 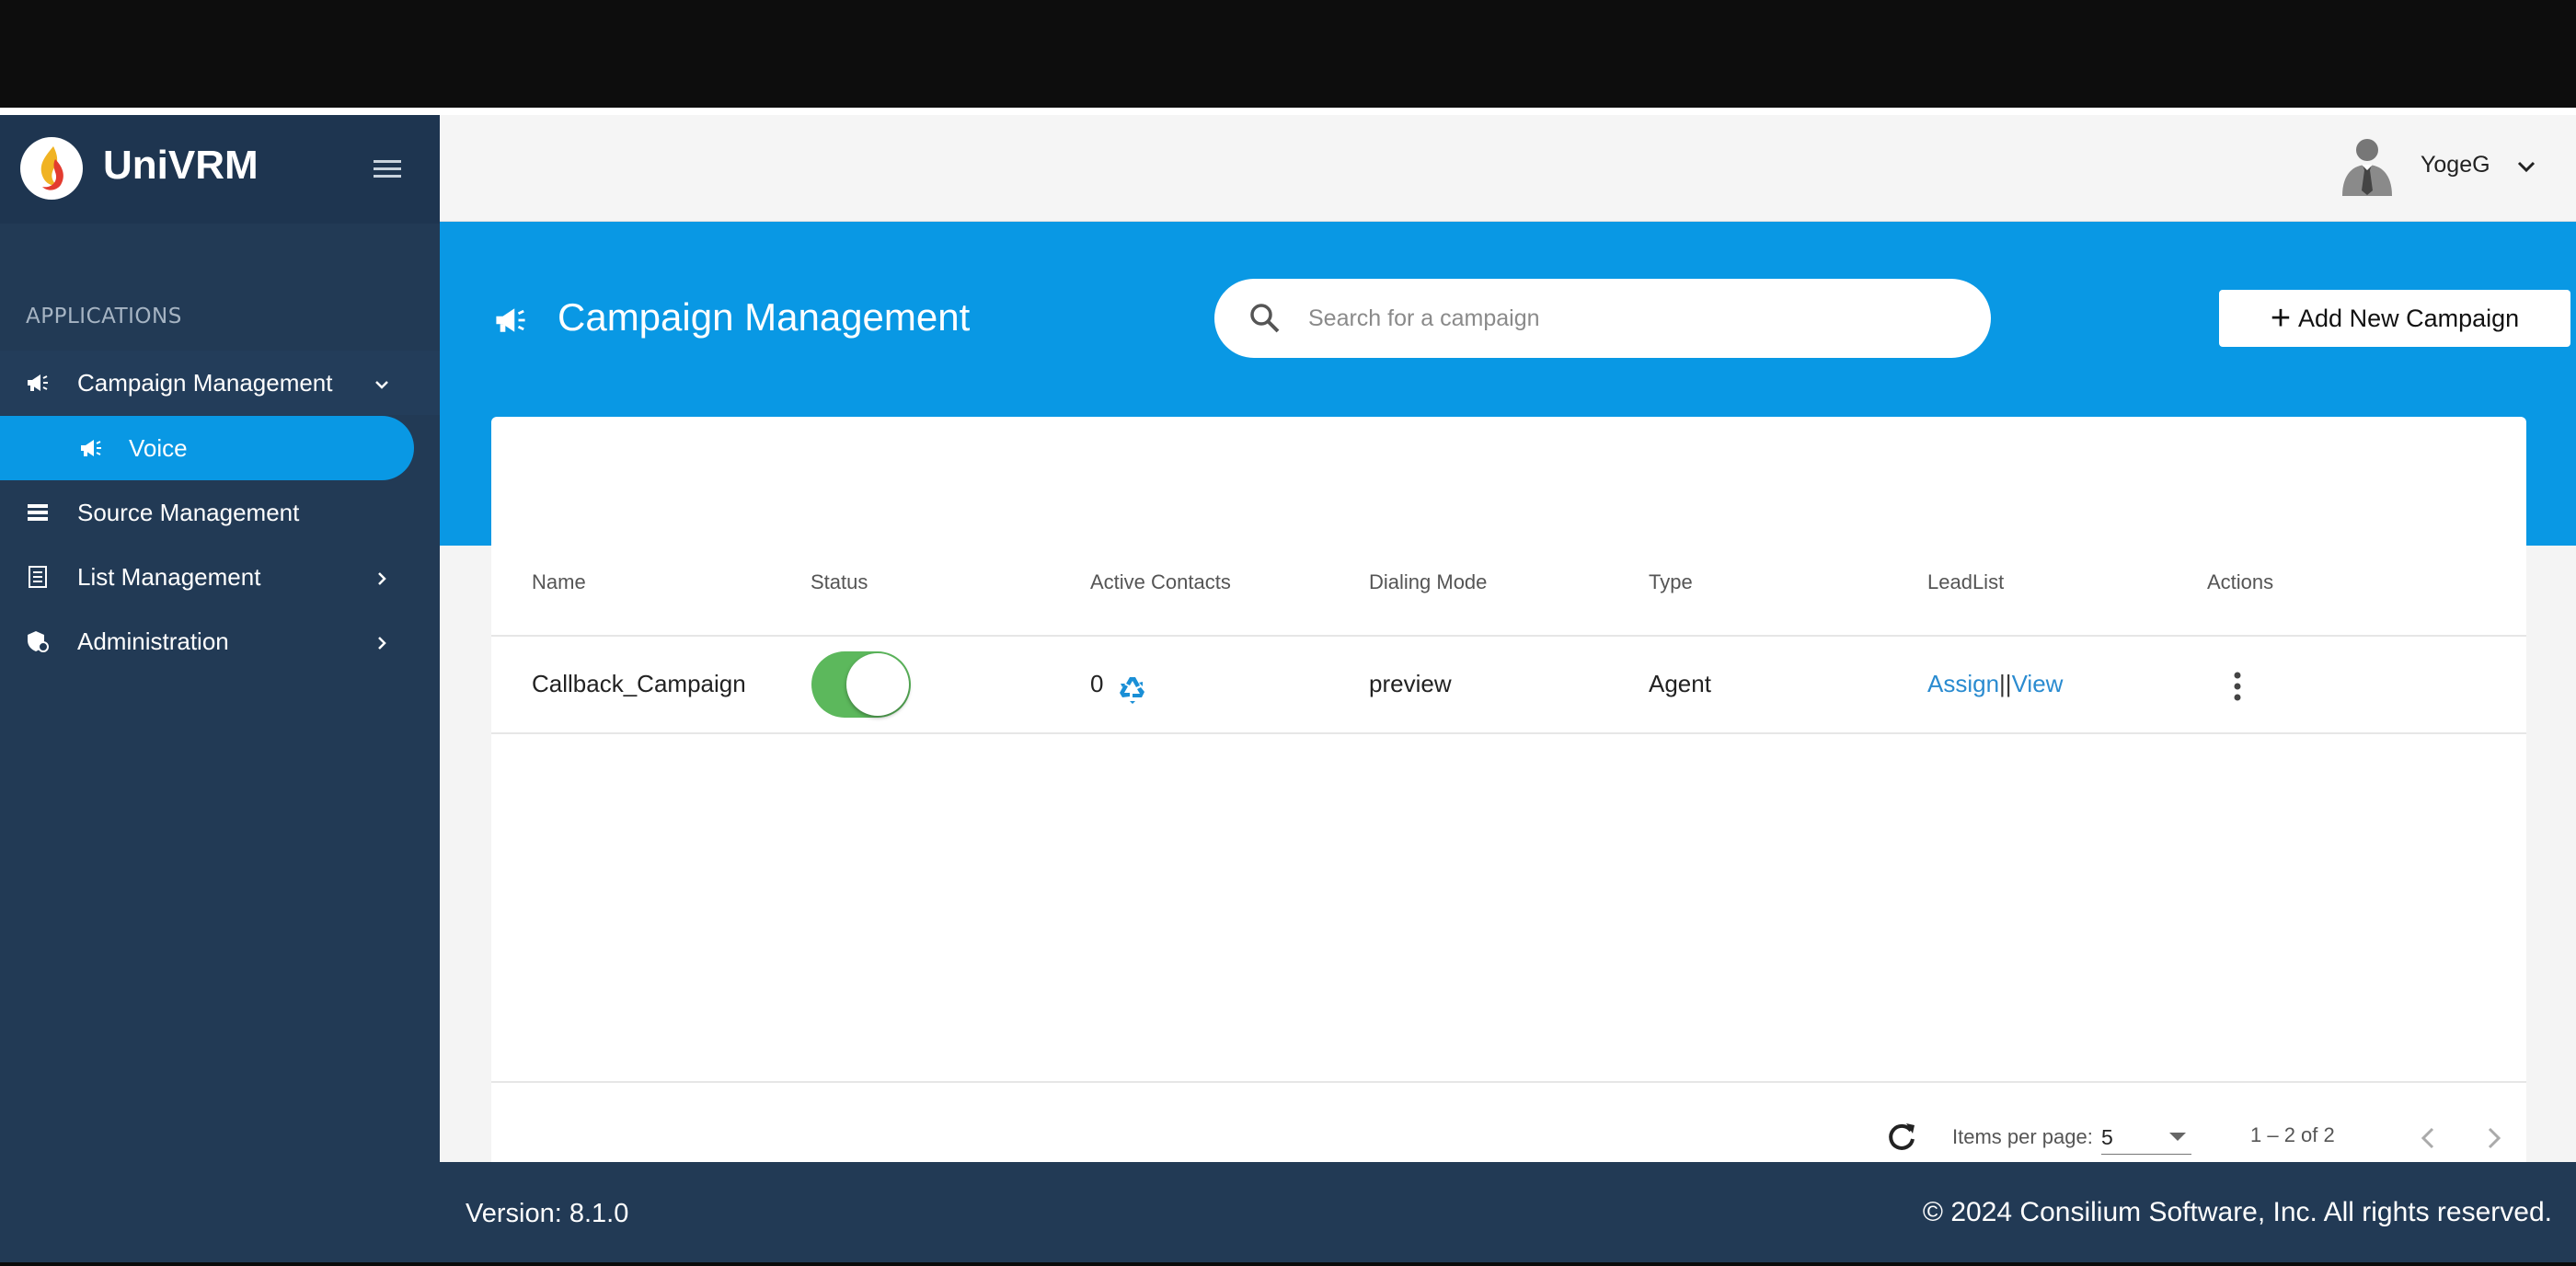 What do you see at coordinates (104, 316) in the screenshot?
I see `sidebar-section-label: APPLICATIONS` at bounding box center [104, 316].